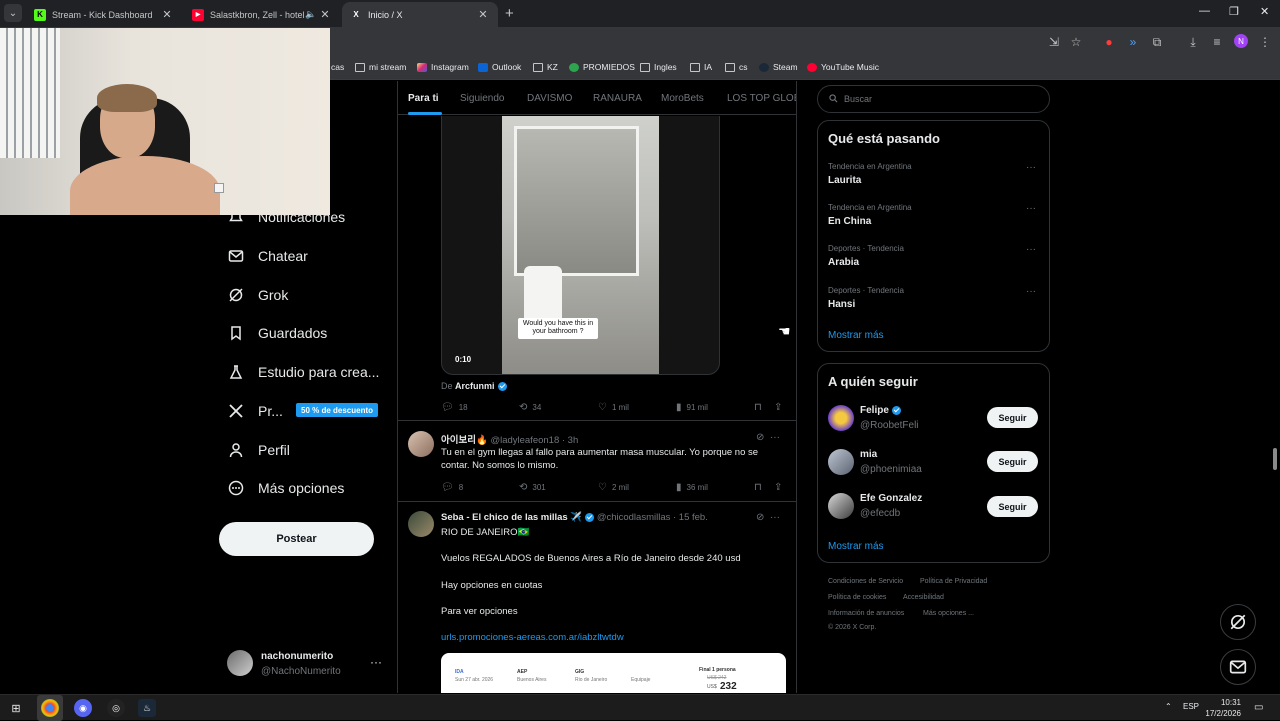 The width and height of the screenshot is (1280, 721). Describe the element at coordinates (1109, 42) in the screenshot. I see `extension-record-icon: ●` at that location.